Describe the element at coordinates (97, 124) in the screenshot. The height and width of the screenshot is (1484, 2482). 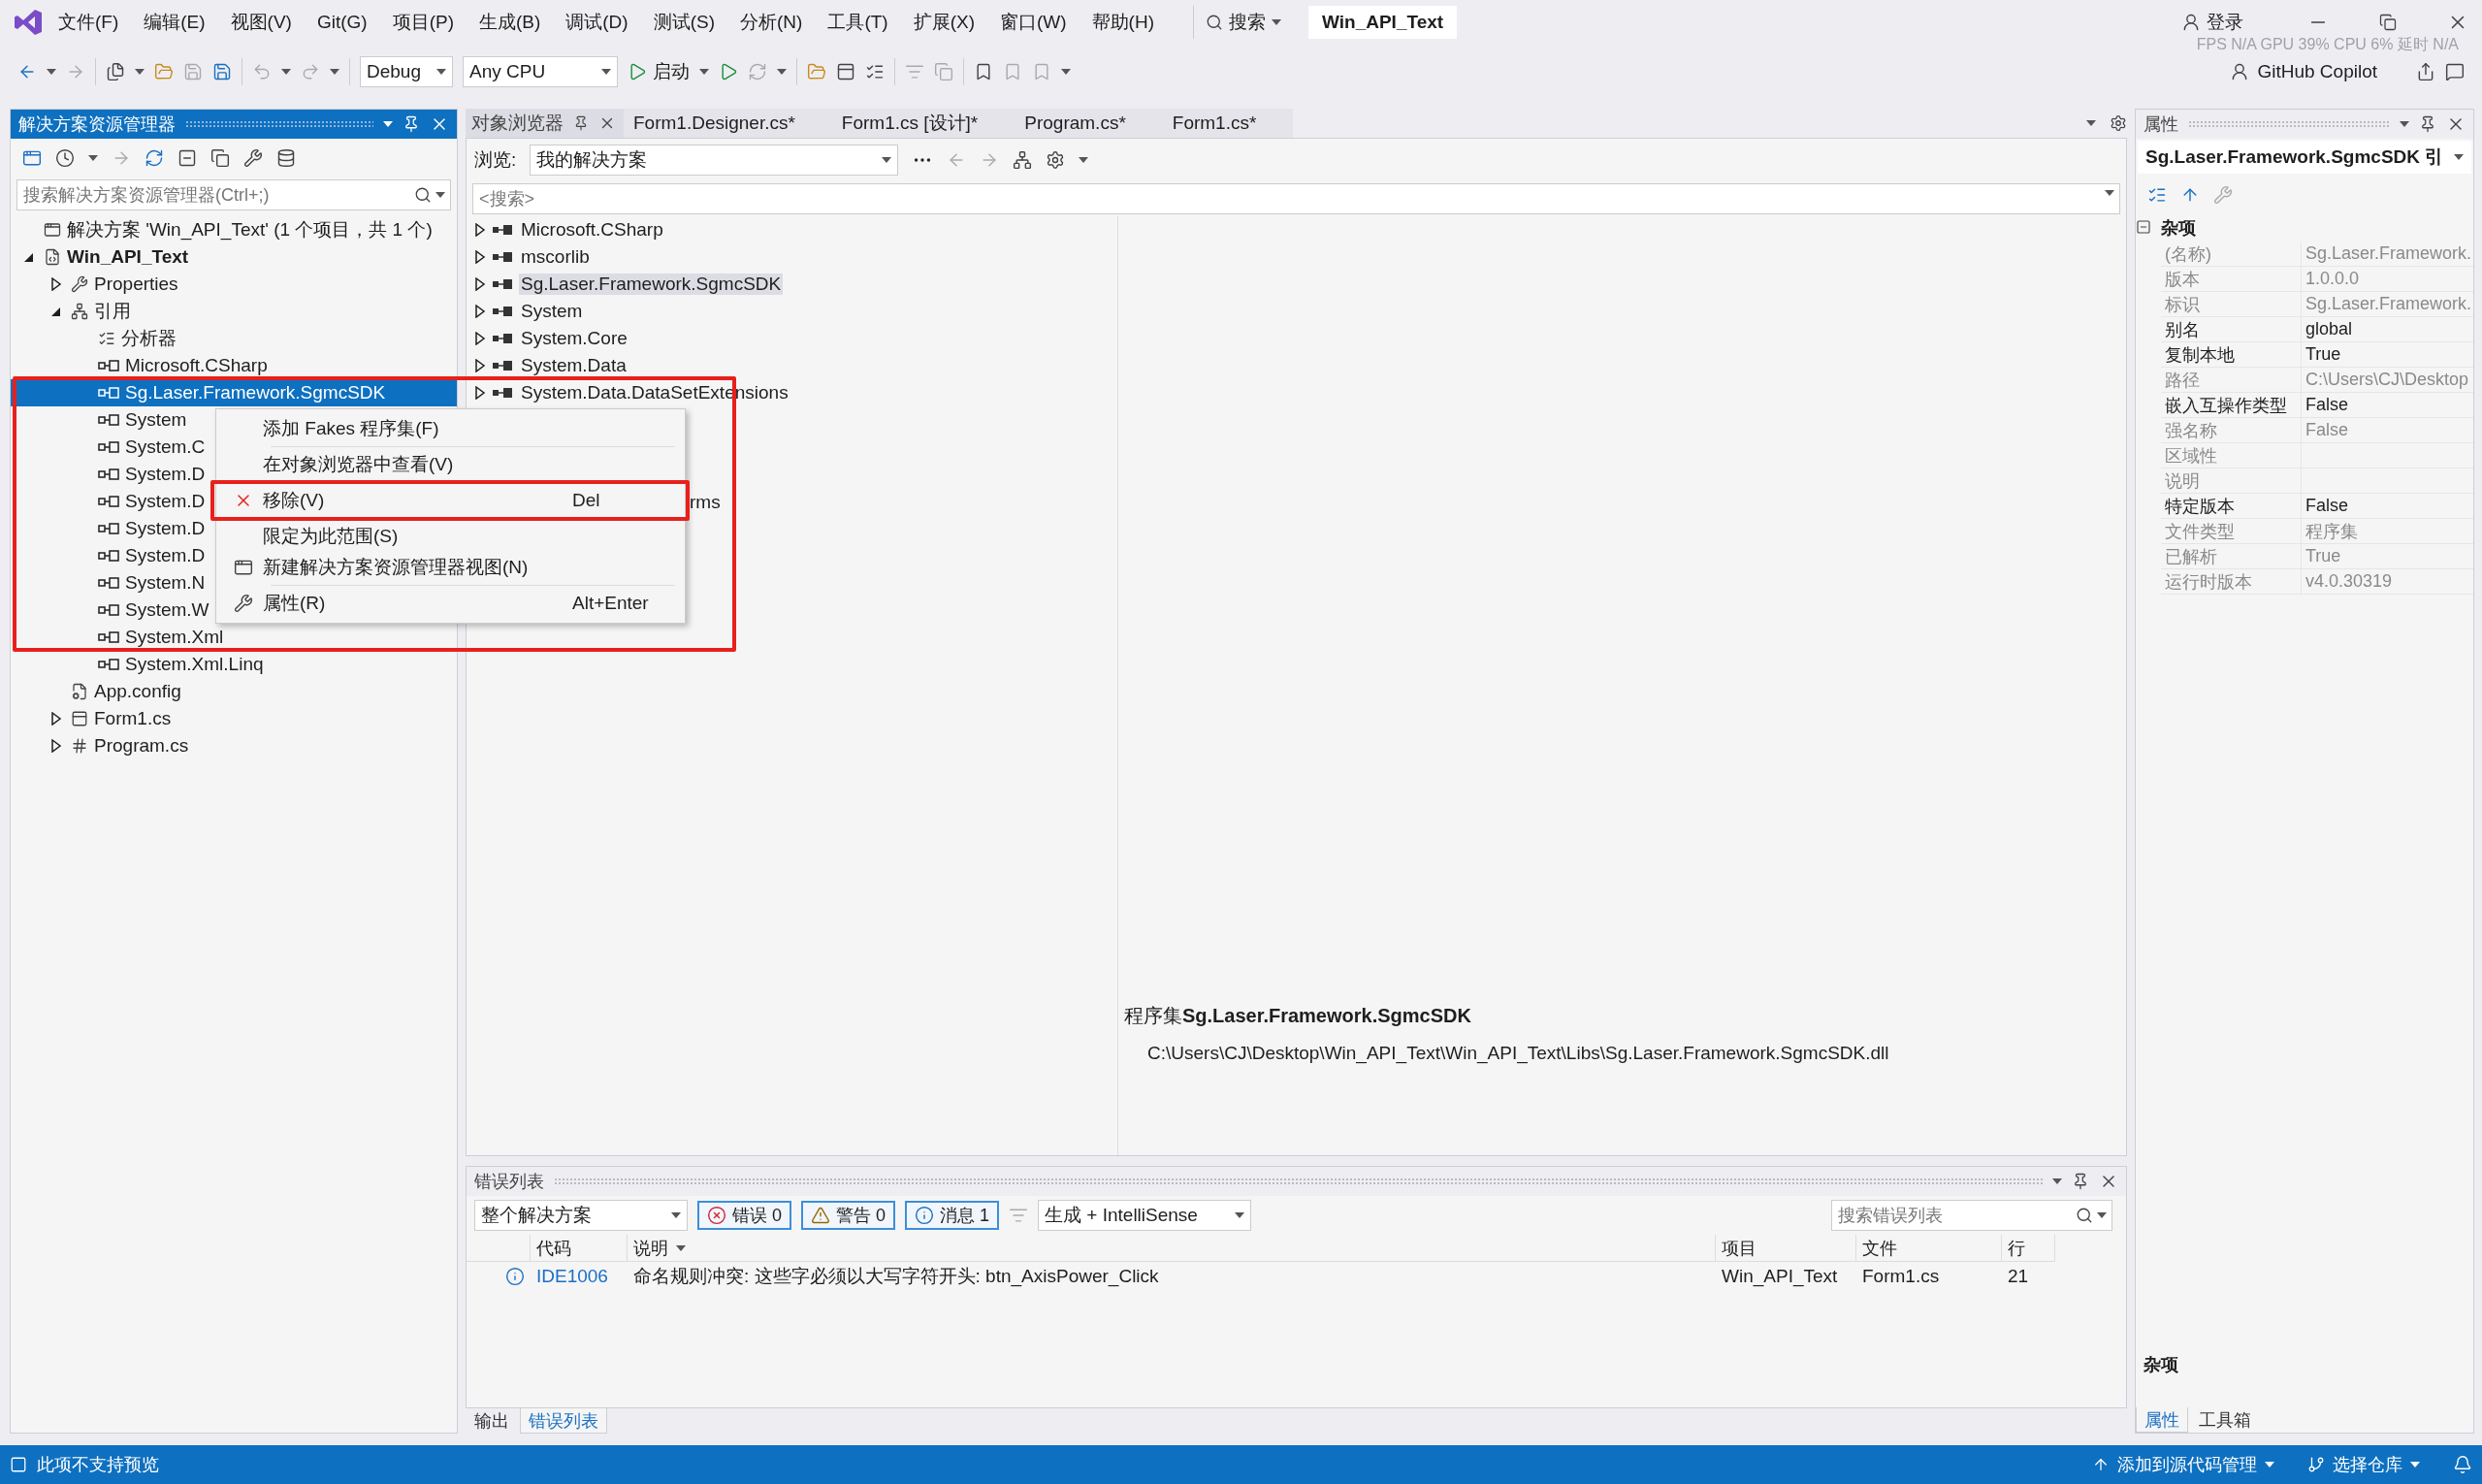
I see `panel-title: 解决方案资源管理器` at that location.